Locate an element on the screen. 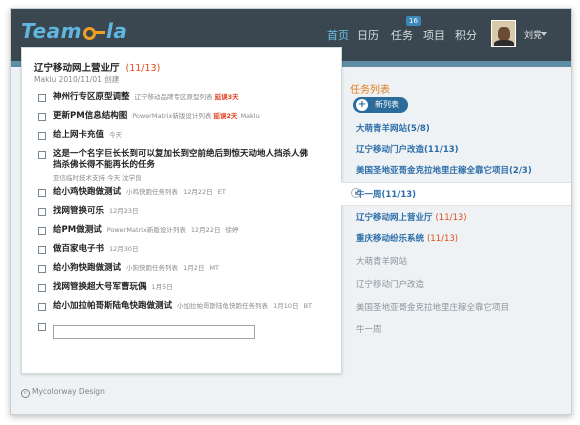 The height and width of the screenshot is (425, 580). sidebar-item: 大萌青羊网站(5/8) is located at coordinates (393, 128).